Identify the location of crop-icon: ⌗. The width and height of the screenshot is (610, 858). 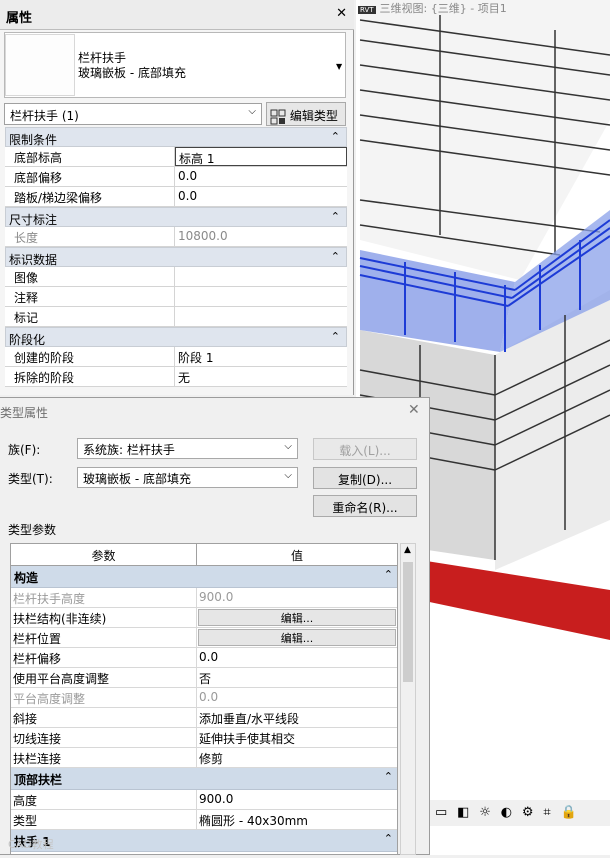
(546, 812).